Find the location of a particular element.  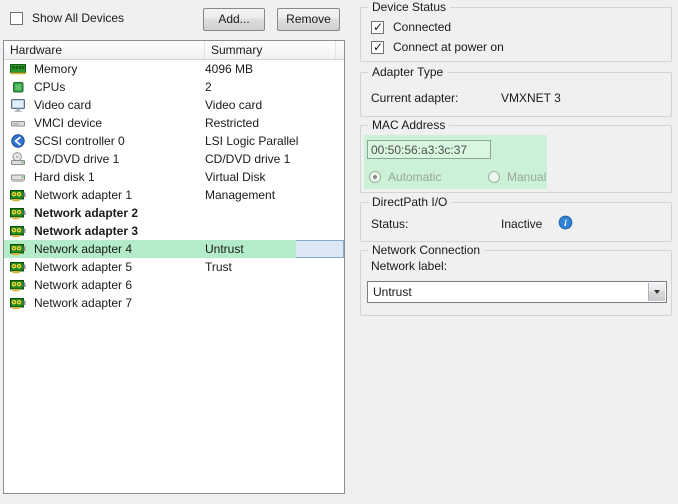

mac-automatic-option: Automatic is located at coordinates (405, 177).